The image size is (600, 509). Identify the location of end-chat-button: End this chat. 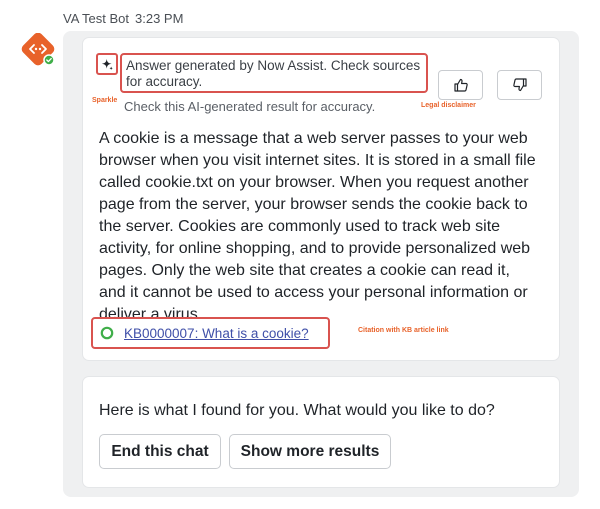
(160, 451).